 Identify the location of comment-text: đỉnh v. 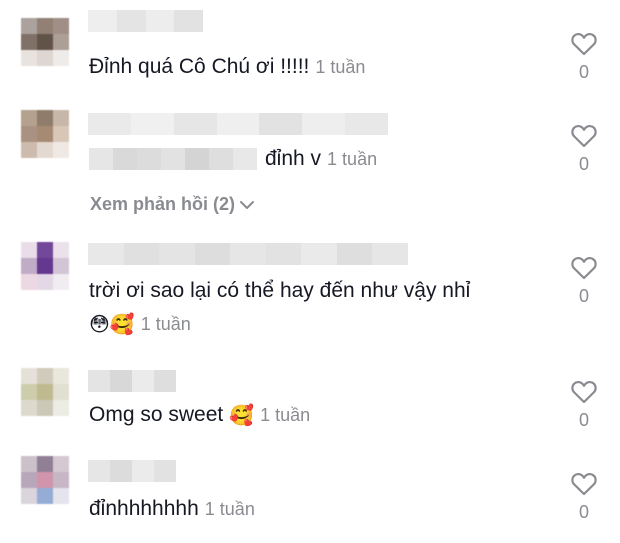
(293, 158).